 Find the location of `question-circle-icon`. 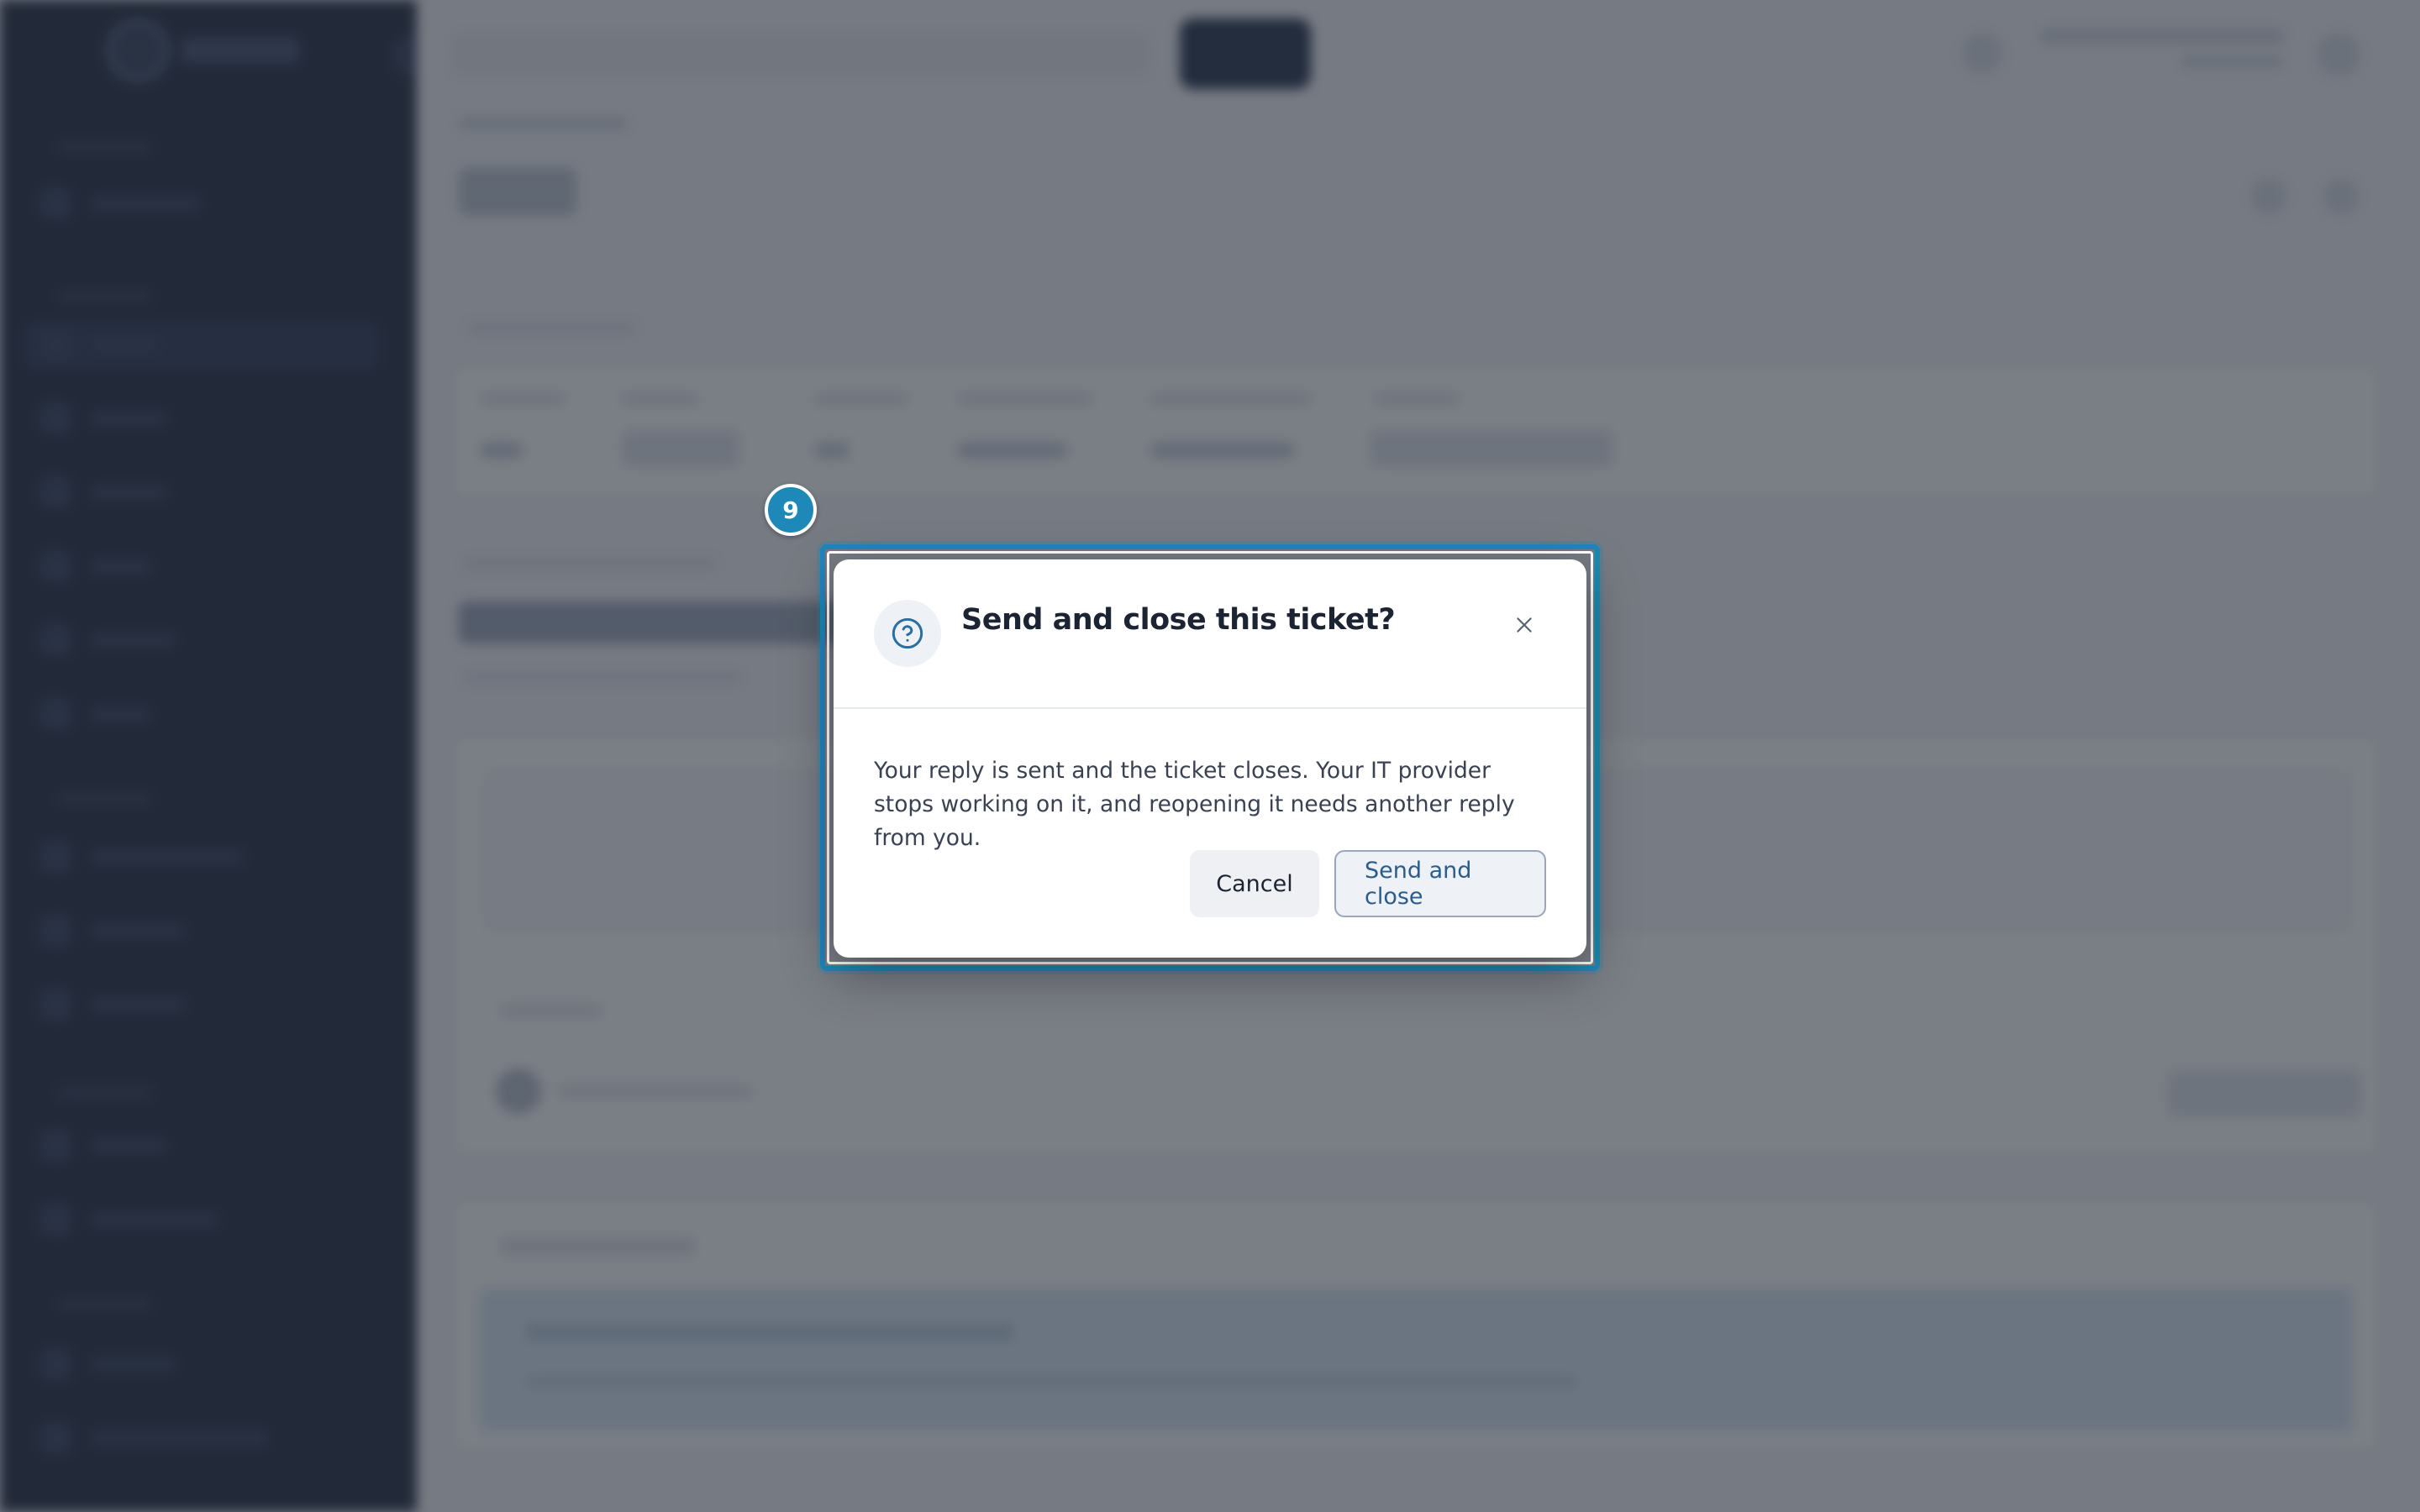

question-circle-icon is located at coordinates (907, 633).